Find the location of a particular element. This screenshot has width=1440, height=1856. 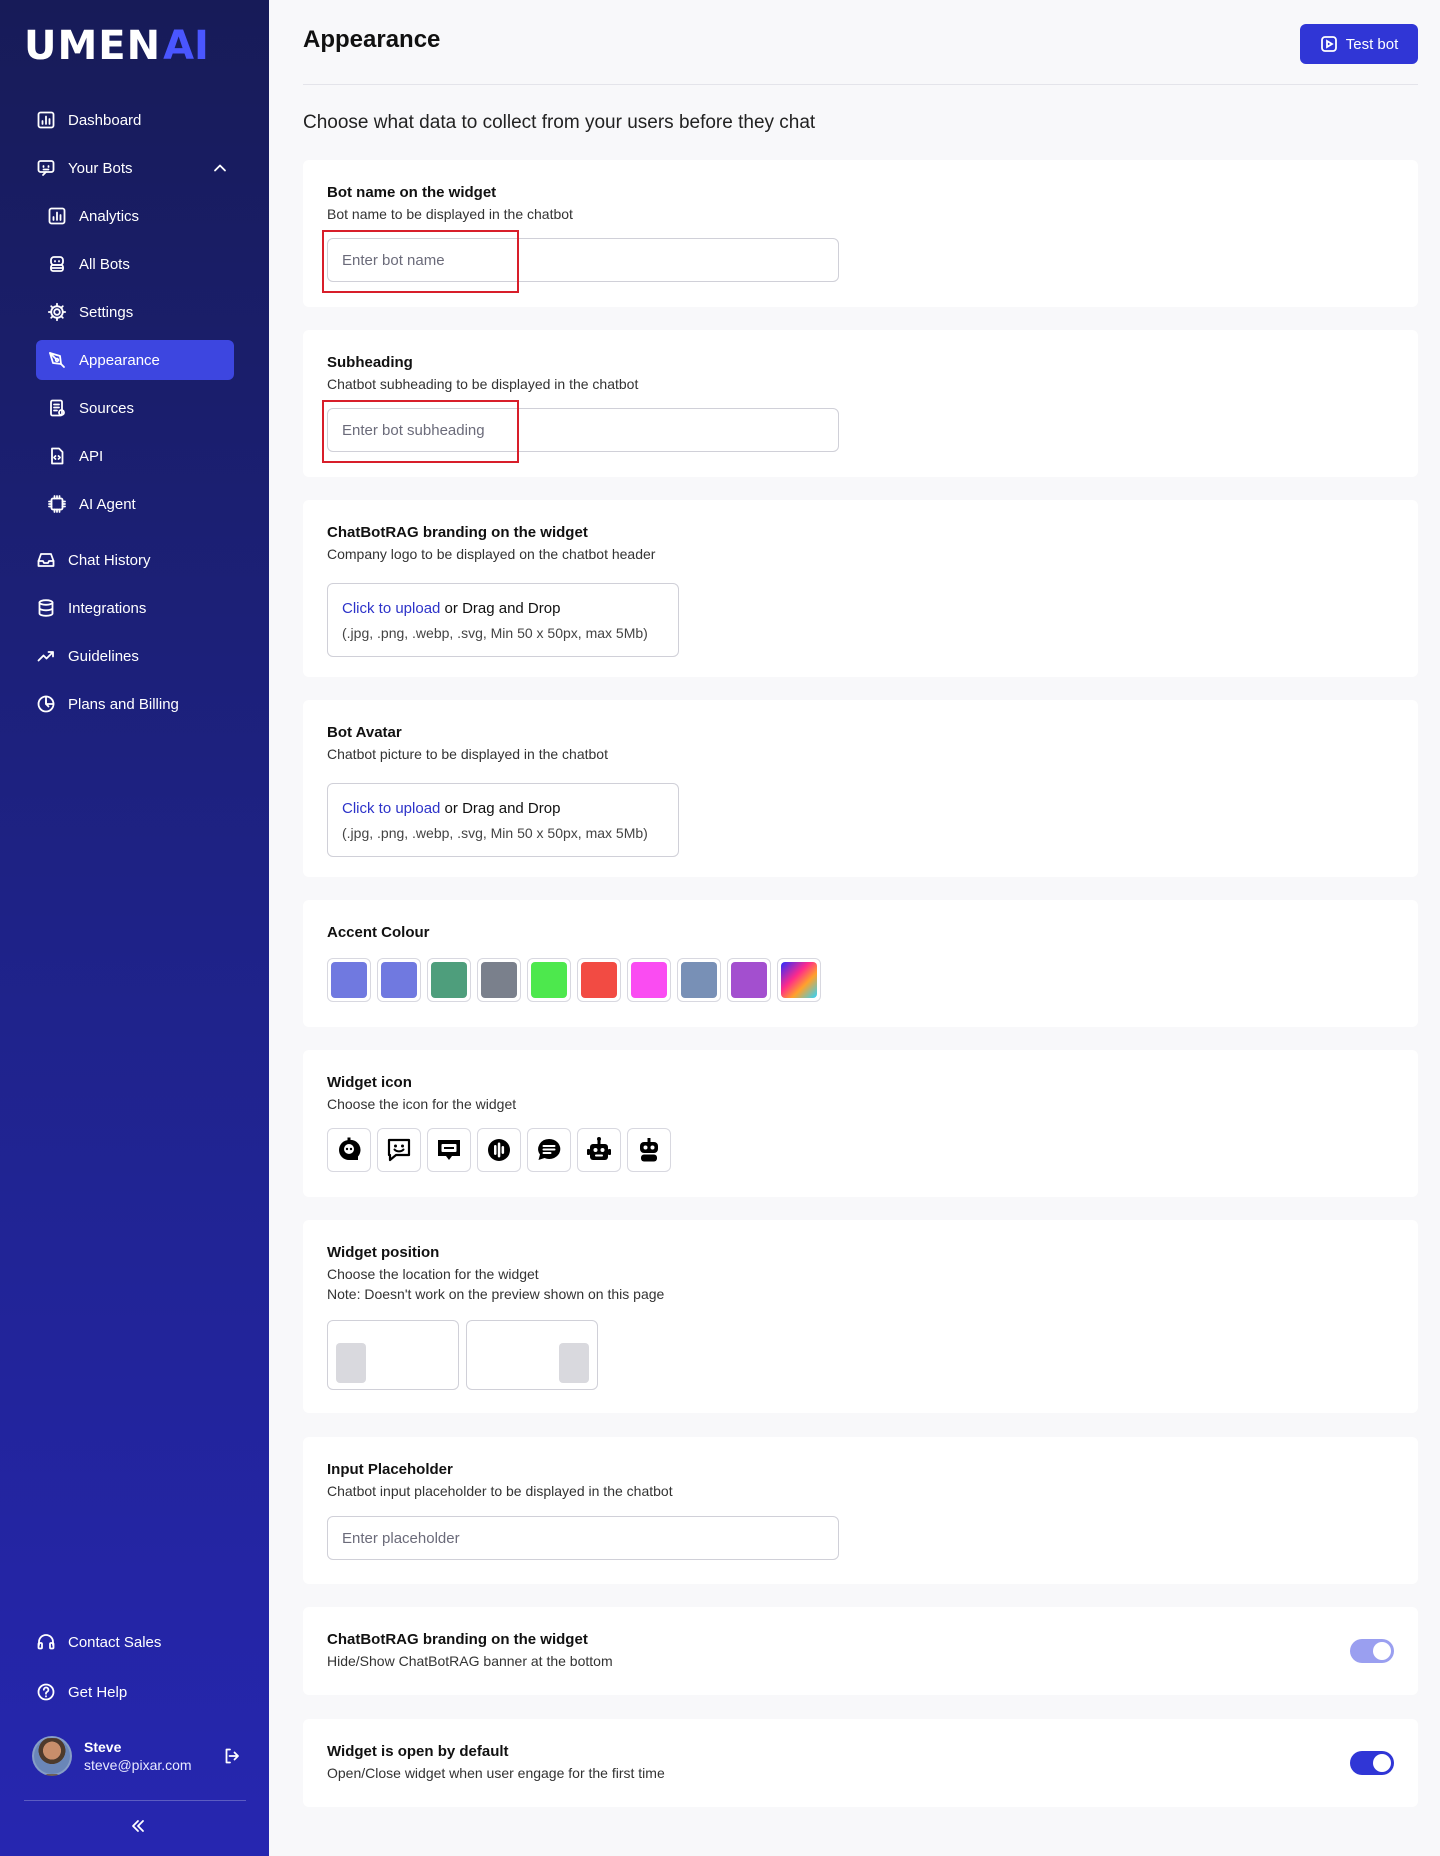

chip-icon is located at coordinates (57, 504).